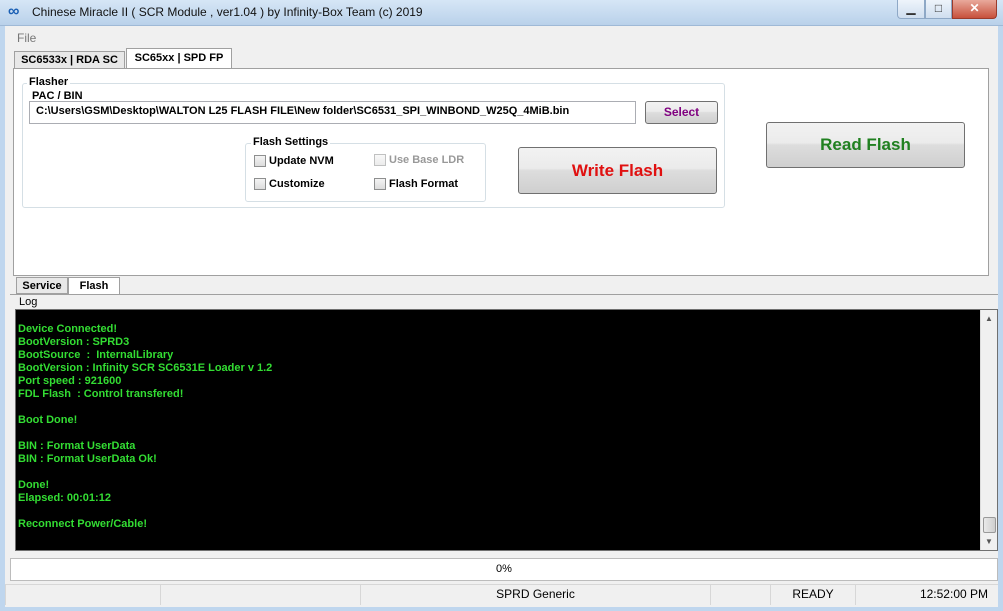 The image size is (1003, 611). I want to click on log-scrollbar: ▲ ▼, so click(988, 430).